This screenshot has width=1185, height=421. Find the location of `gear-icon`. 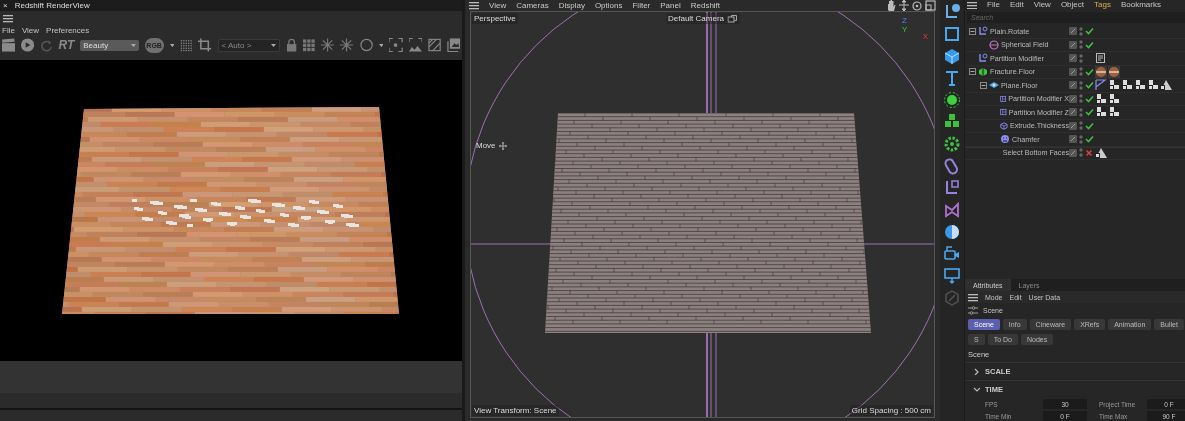

gear-icon is located at coordinates (952, 144).